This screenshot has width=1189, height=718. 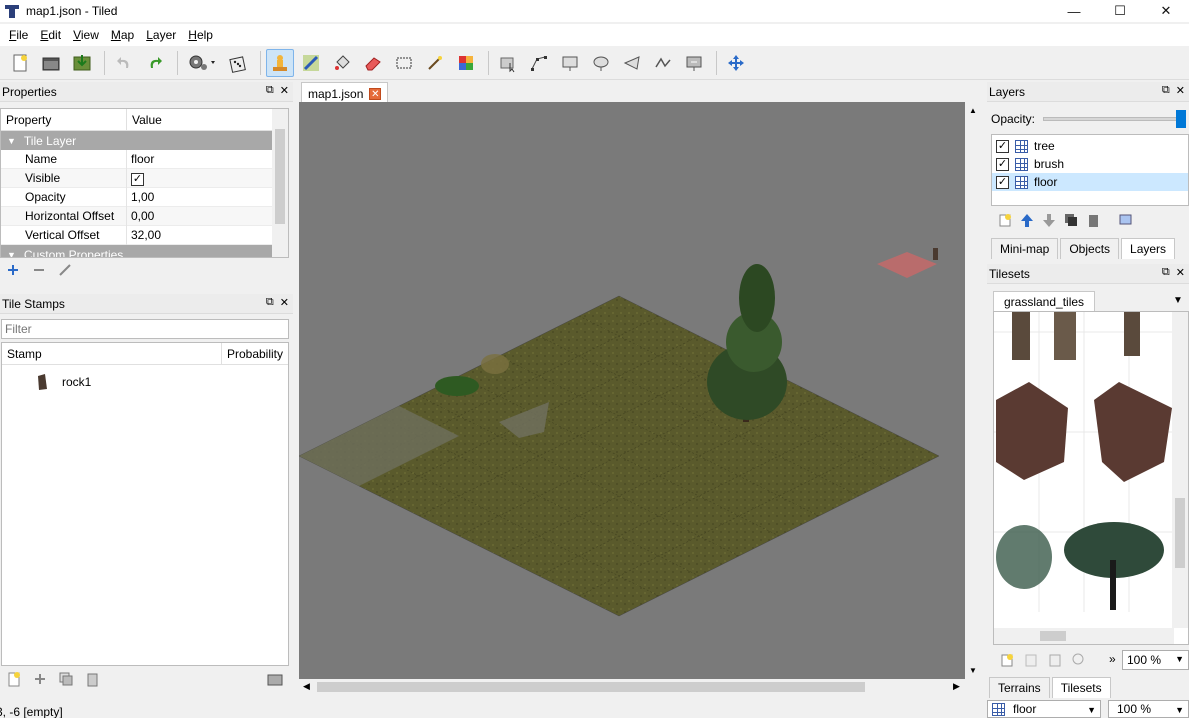 I want to click on property-value: floor, so click(x=140, y=159).